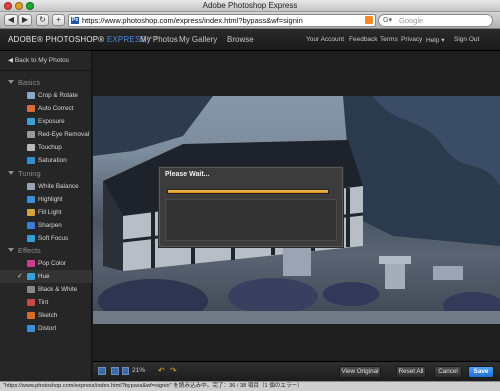 The image size is (500, 391). Describe the element at coordinates (173, 370) in the screenshot. I see `redo-icon: ↷` at that location.